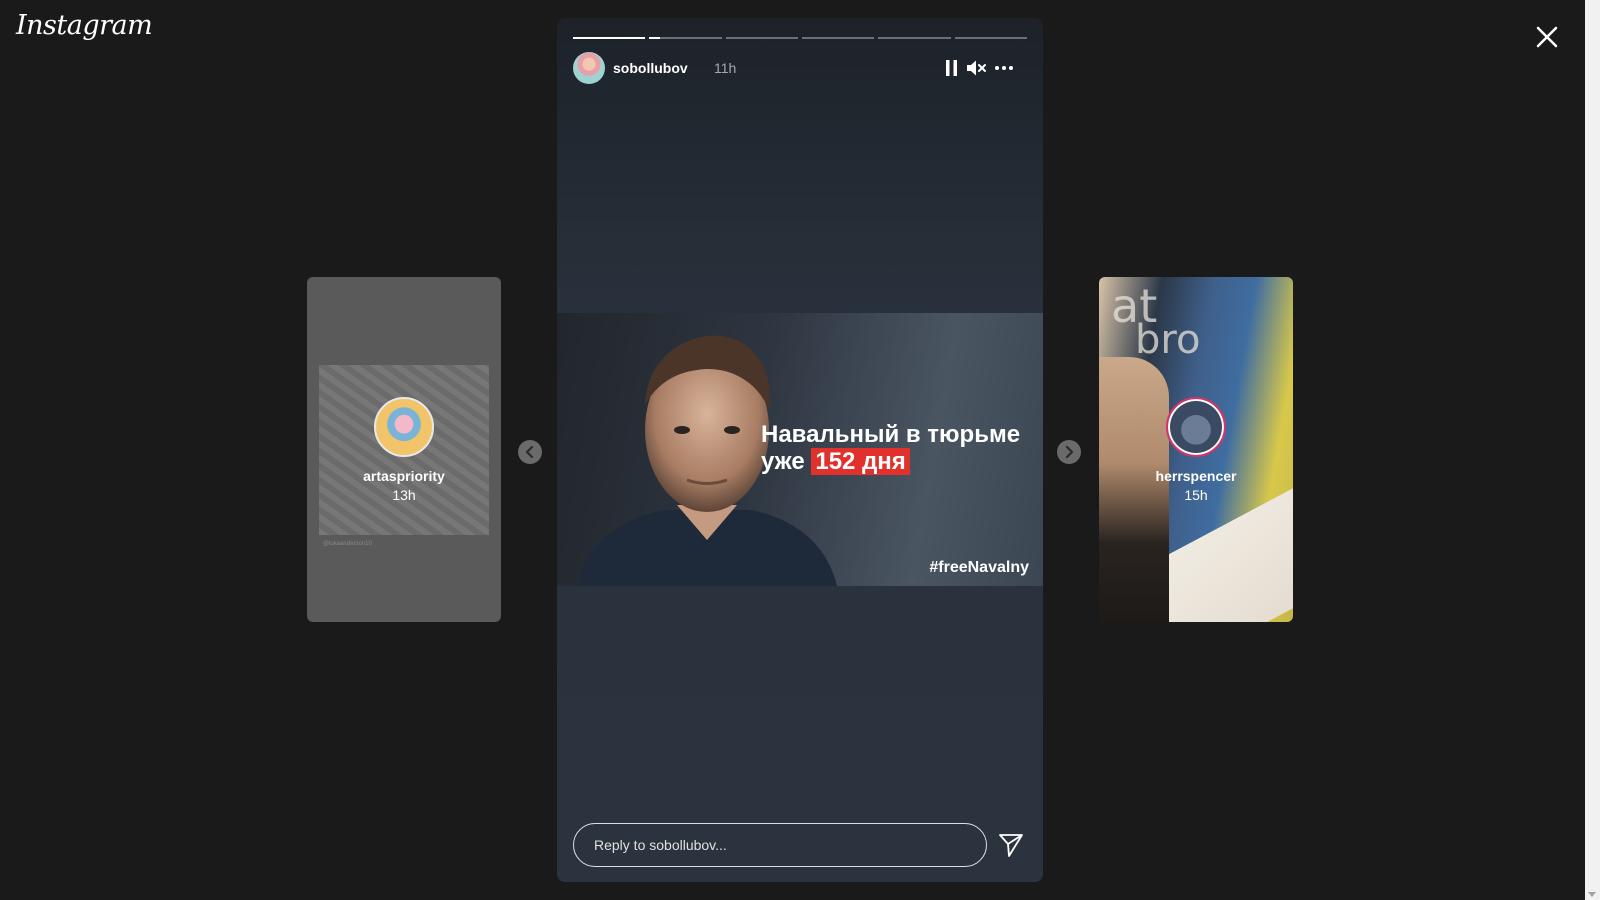 The image size is (1600, 900). I want to click on next-story-button, so click(1069, 452).